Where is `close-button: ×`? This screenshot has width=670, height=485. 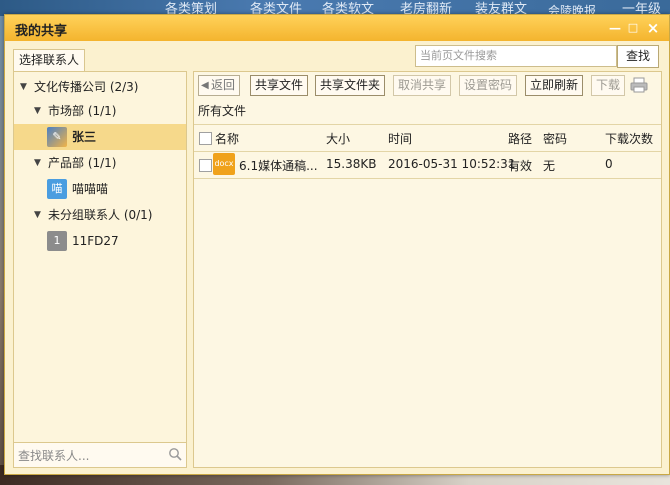
close-button: × is located at coordinates (653, 28).